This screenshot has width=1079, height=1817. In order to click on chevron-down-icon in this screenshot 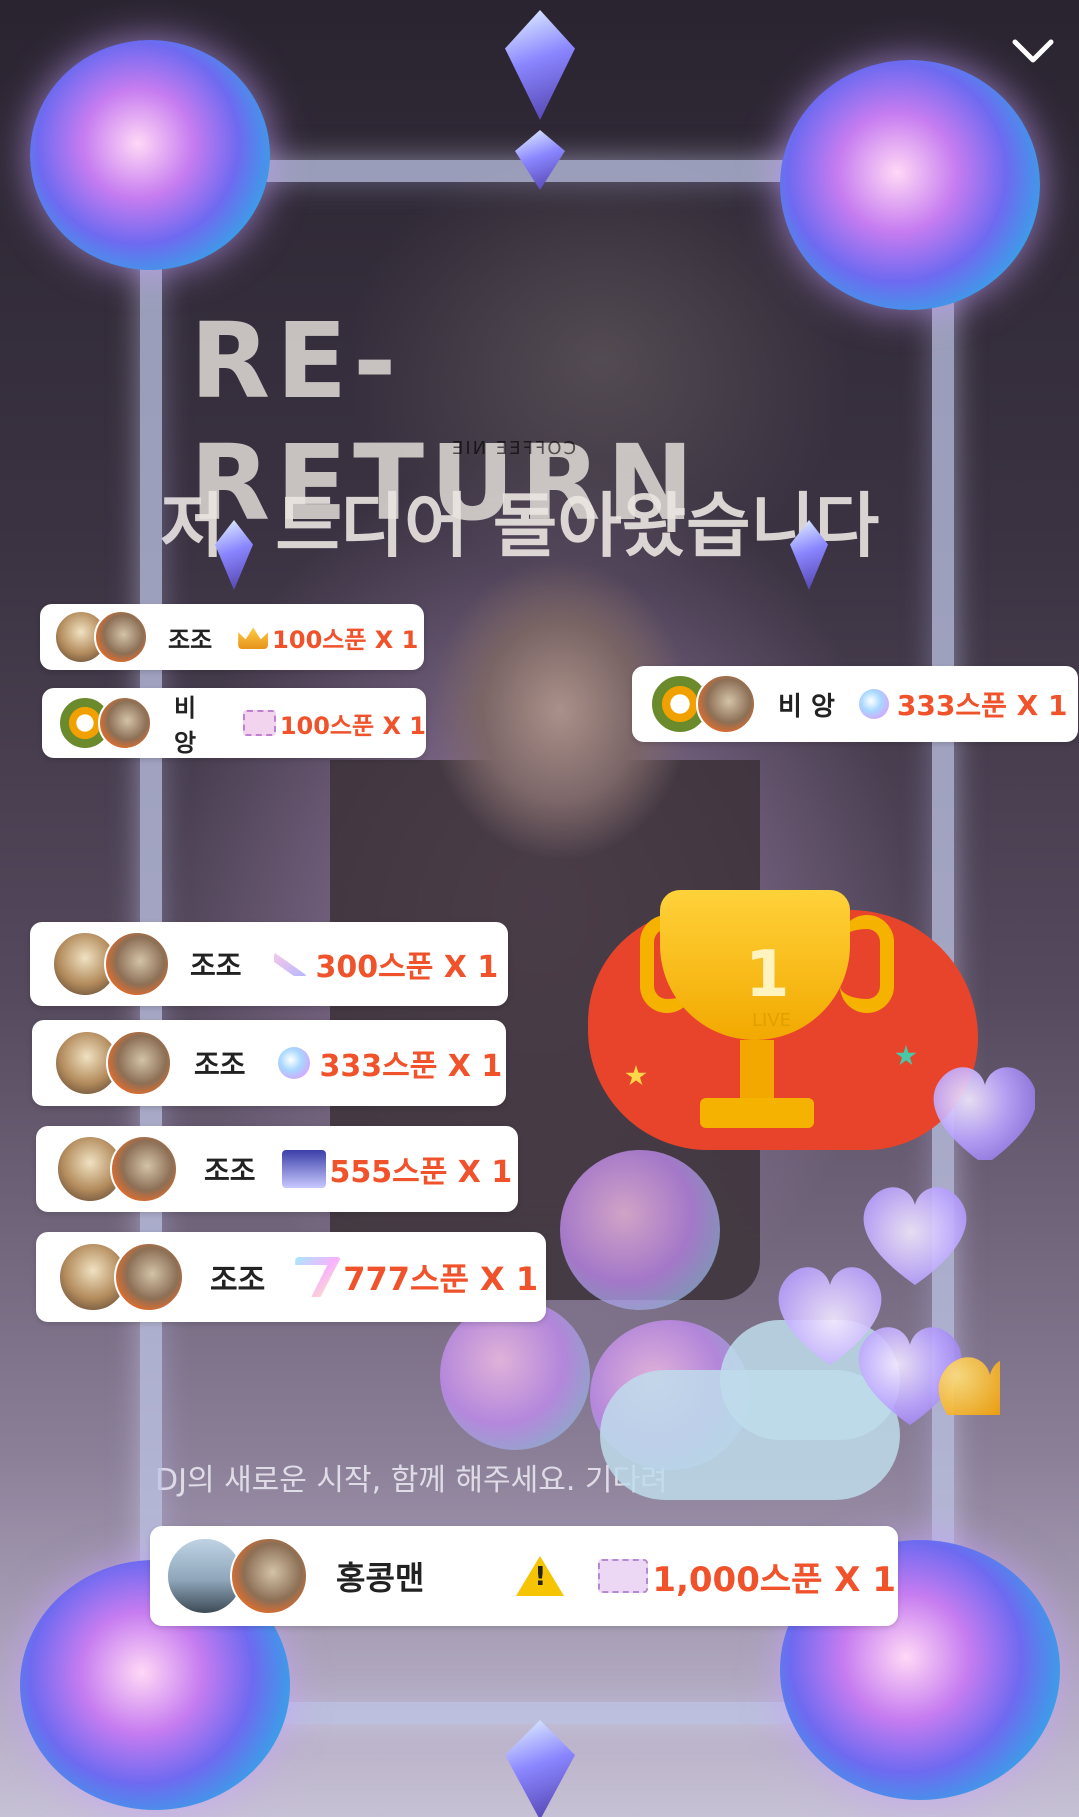, I will do `click(1033, 51)`.